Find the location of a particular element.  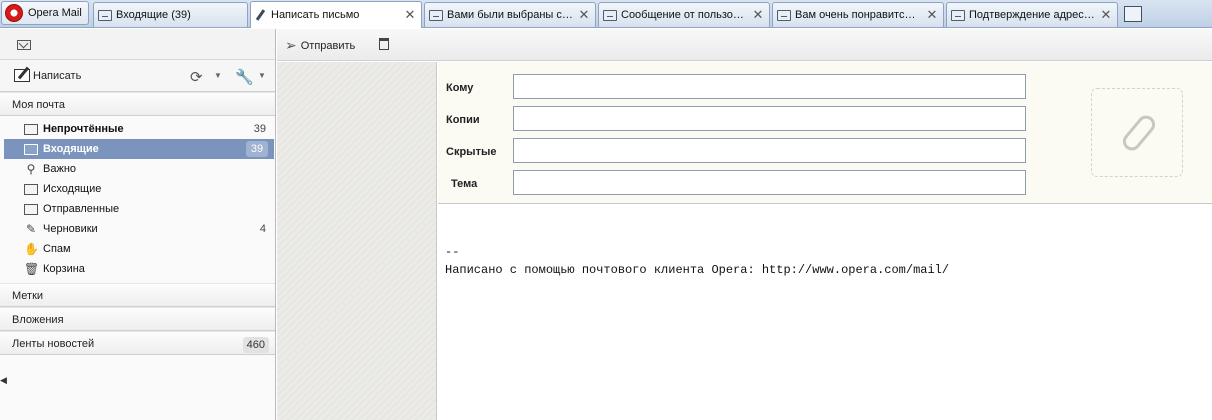

section-my-mail: Моя почта is located at coordinates (137, 104).